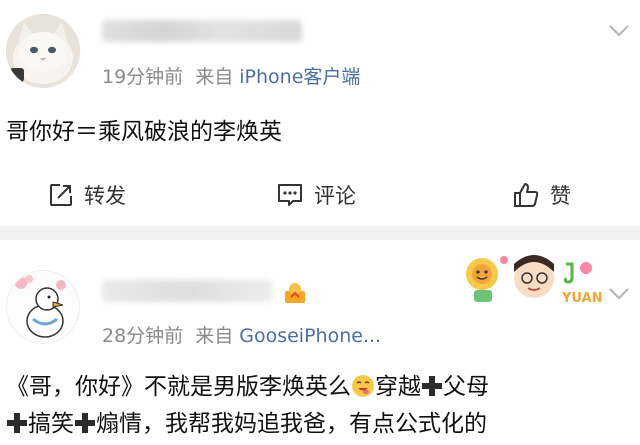  I want to click on post-meta: 19分钟前 来自 iPhone客户端, so click(231, 75).